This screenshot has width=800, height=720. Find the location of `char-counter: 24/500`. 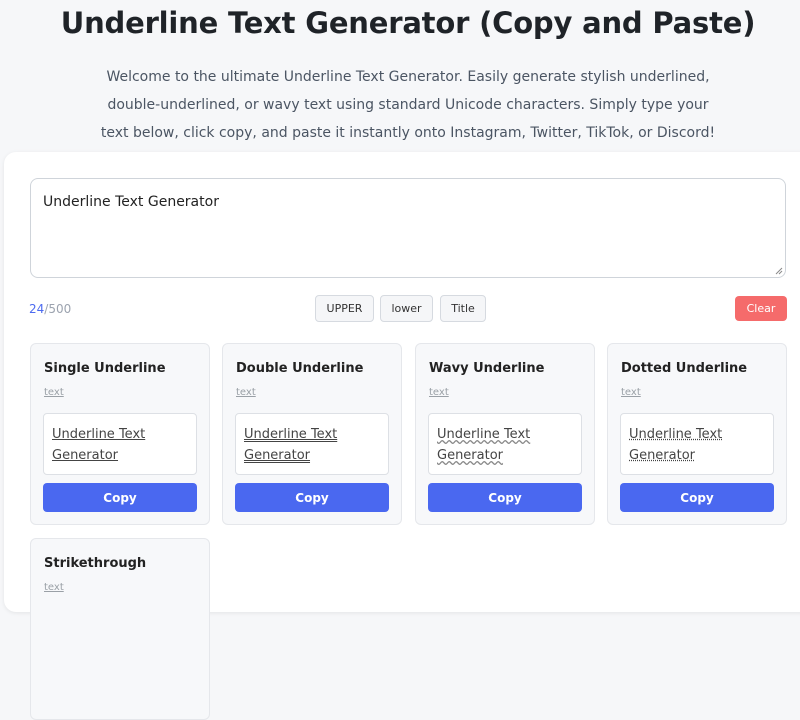

char-counter: 24/500 is located at coordinates (50, 309).